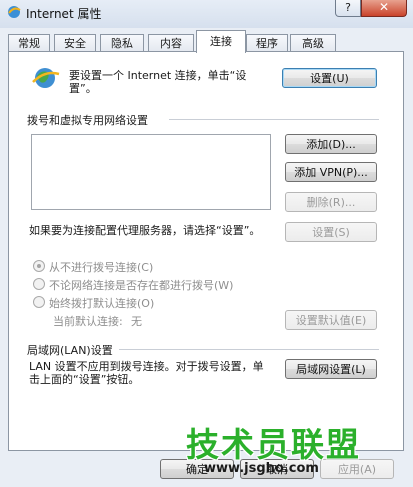  Describe the element at coordinates (102, 303) in the screenshot. I see `radio-label: 始终拨打默认连接(O)` at that location.